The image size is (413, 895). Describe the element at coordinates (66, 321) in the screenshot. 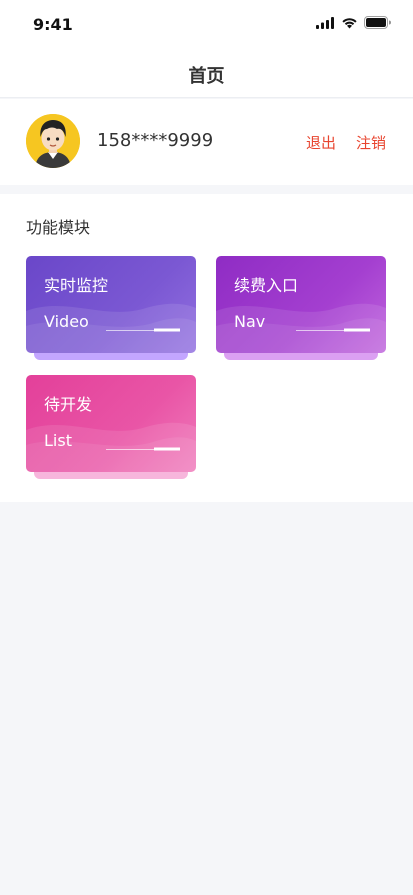

I see `card-subtitle: Video` at that location.